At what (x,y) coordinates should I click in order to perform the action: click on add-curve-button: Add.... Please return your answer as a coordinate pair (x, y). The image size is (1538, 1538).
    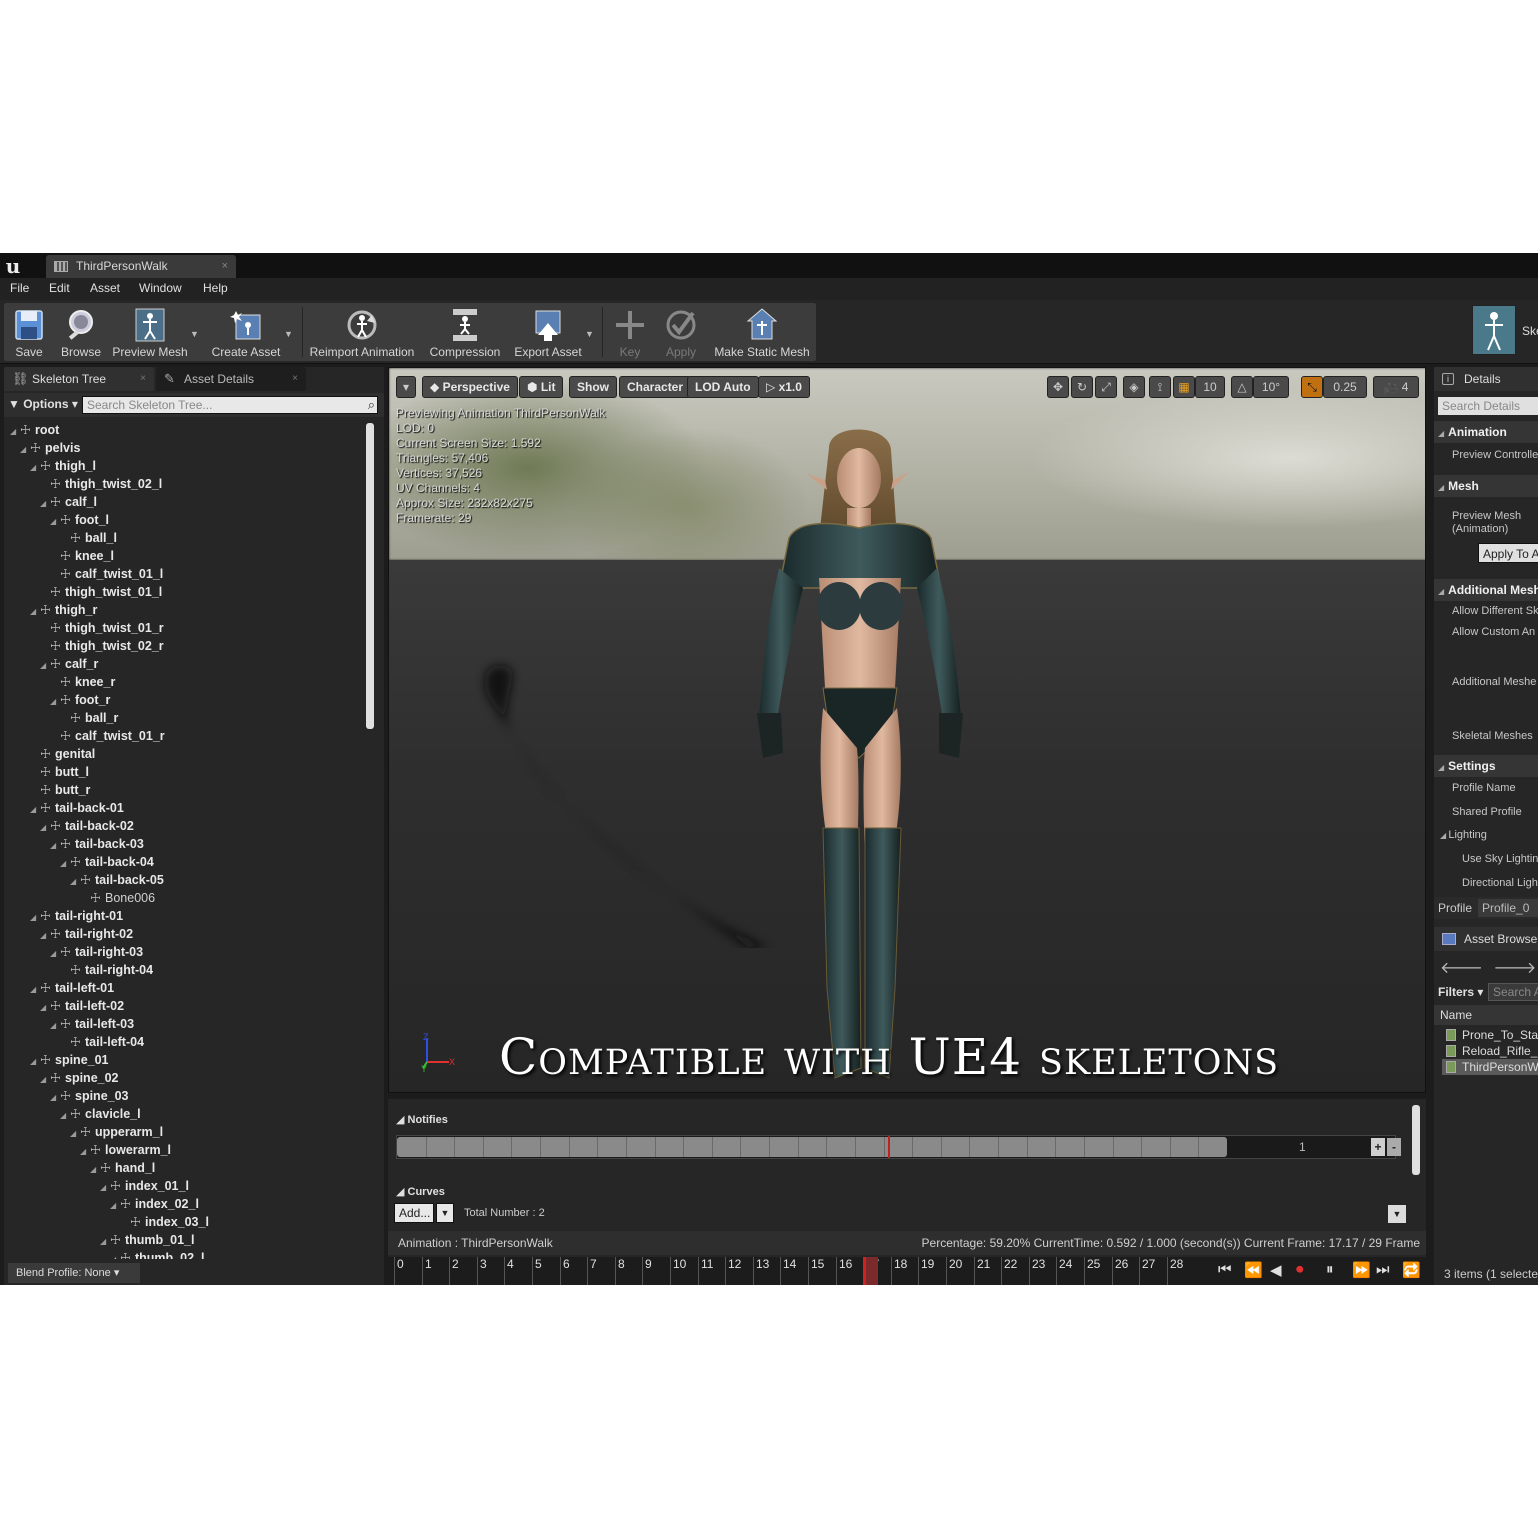
    Looking at the image, I should click on (414, 1213).